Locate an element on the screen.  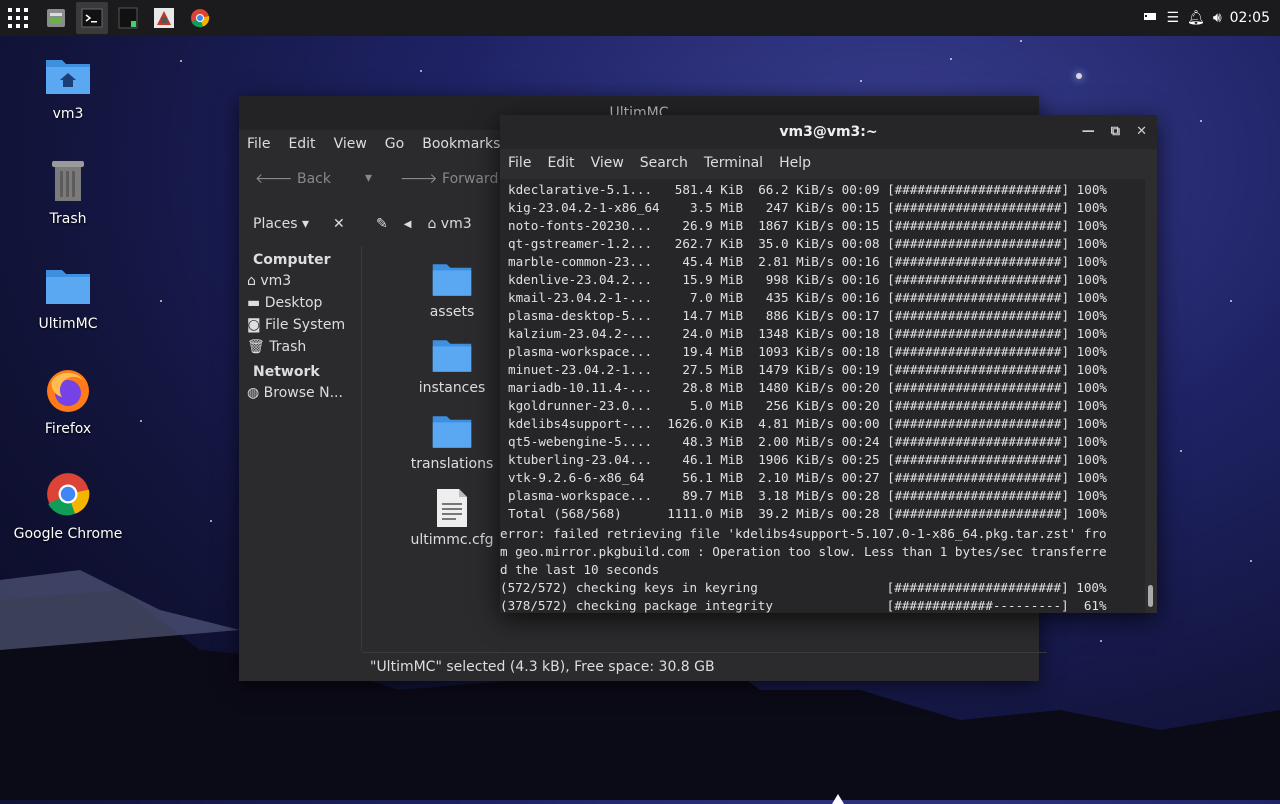
file-name: ultimmc.cfg is located at coordinates (452, 540).